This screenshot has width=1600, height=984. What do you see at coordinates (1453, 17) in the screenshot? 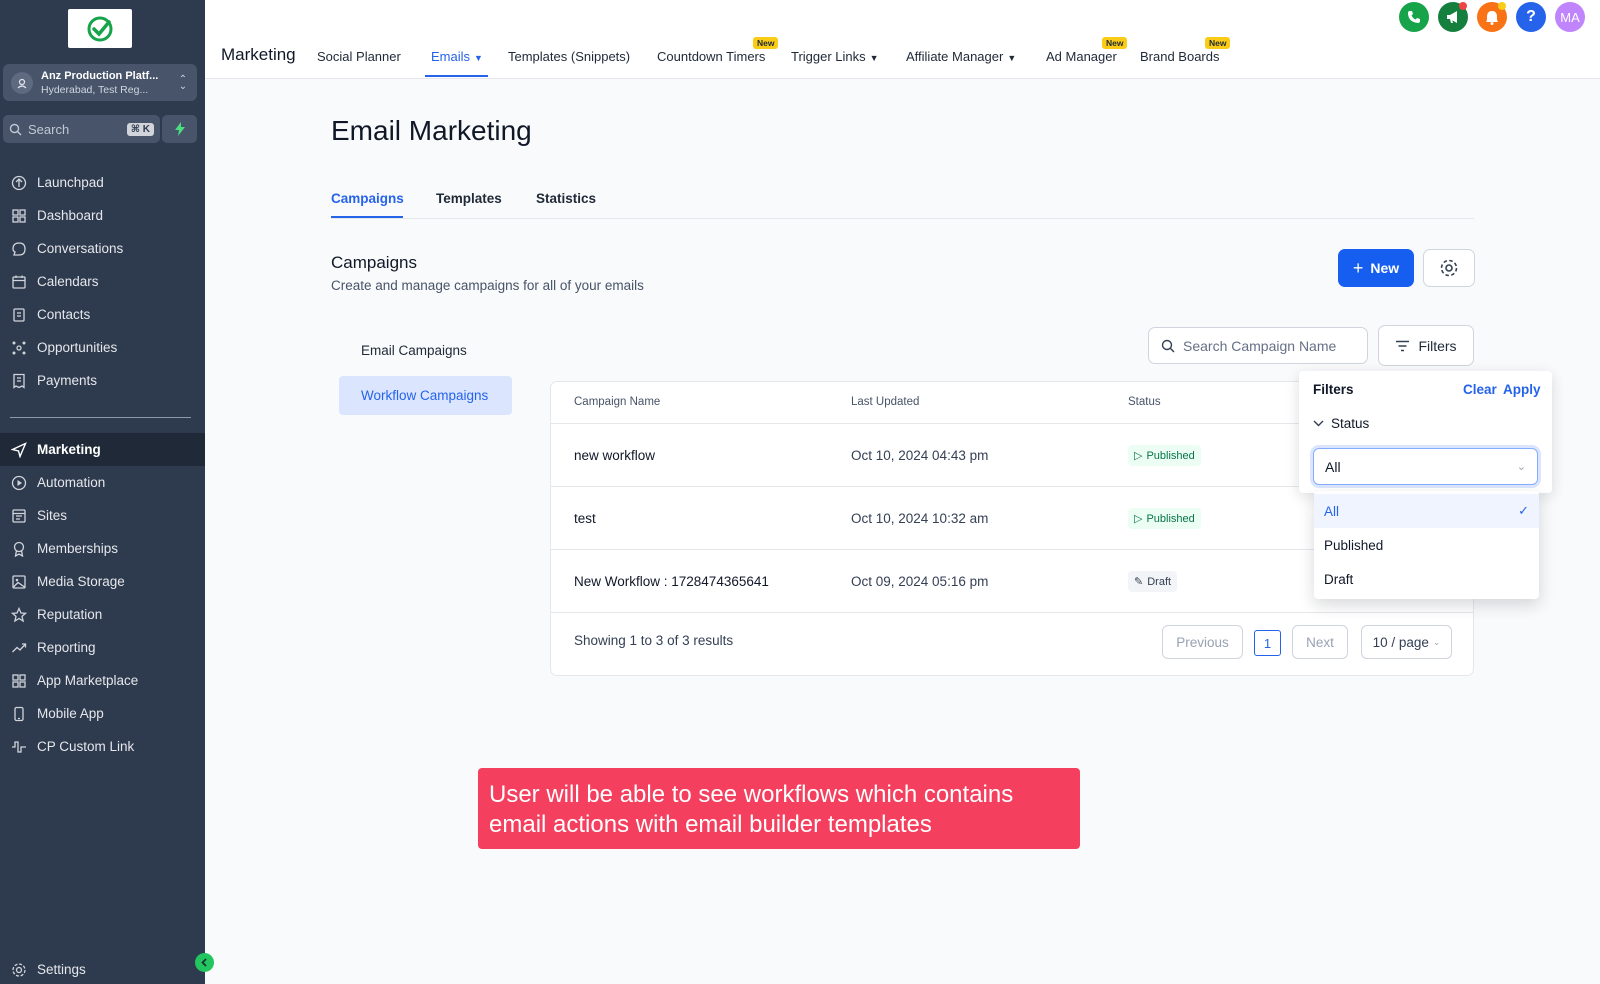
I see `announcements-button` at bounding box center [1453, 17].